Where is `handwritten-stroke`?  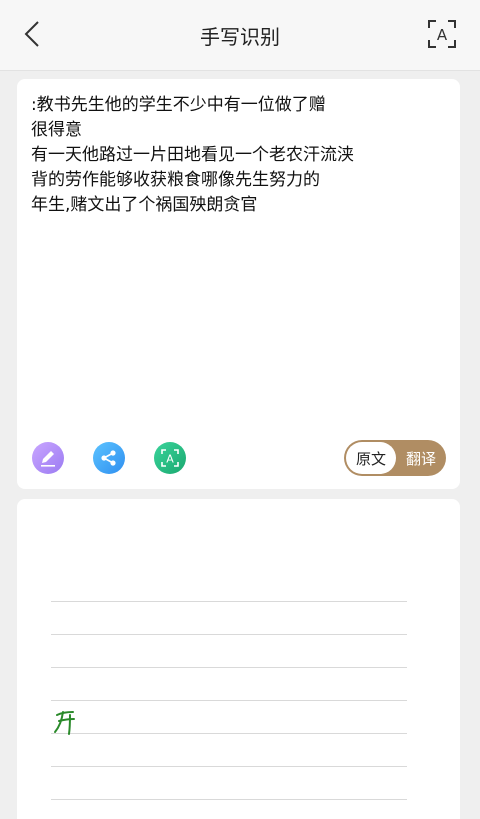 handwritten-stroke is located at coordinates (64, 723).